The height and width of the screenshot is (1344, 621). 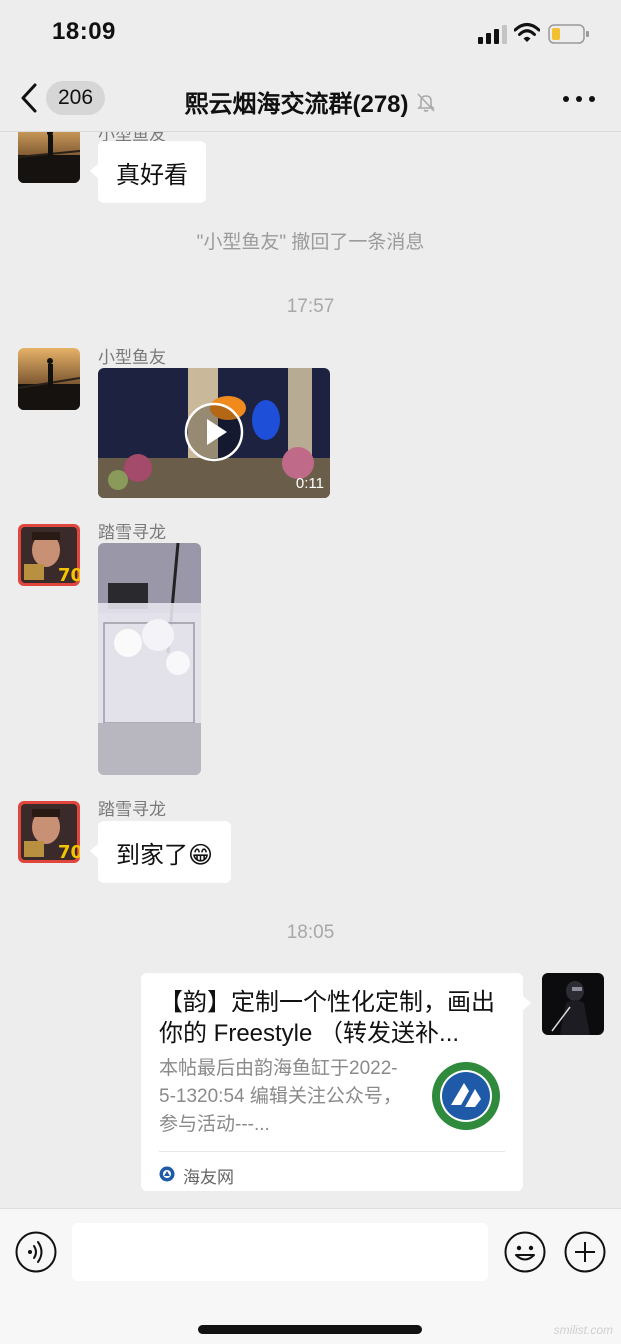 What do you see at coordinates (152, 175) in the screenshot?
I see `message-text: 真好看` at bounding box center [152, 175].